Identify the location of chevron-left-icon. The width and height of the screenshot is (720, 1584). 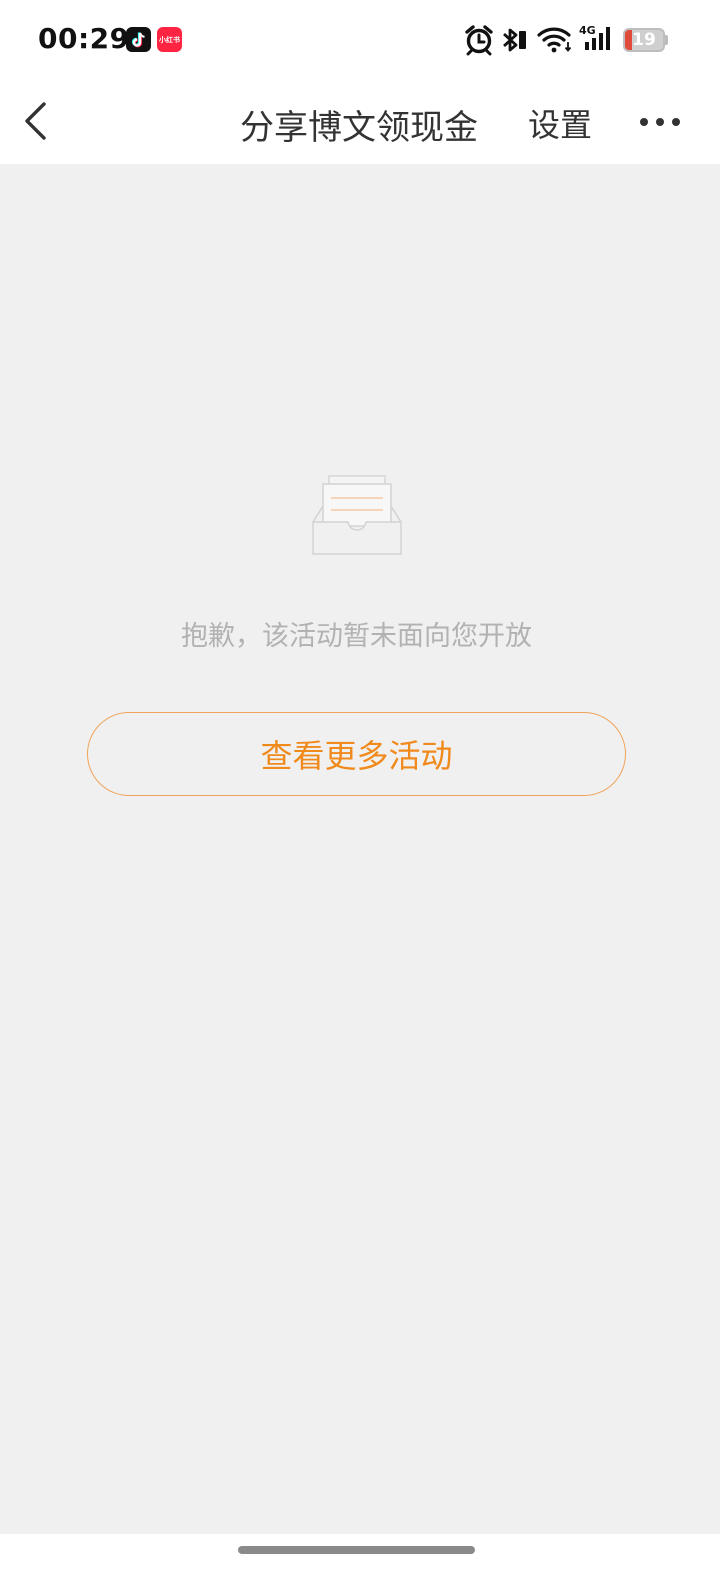
(35, 121).